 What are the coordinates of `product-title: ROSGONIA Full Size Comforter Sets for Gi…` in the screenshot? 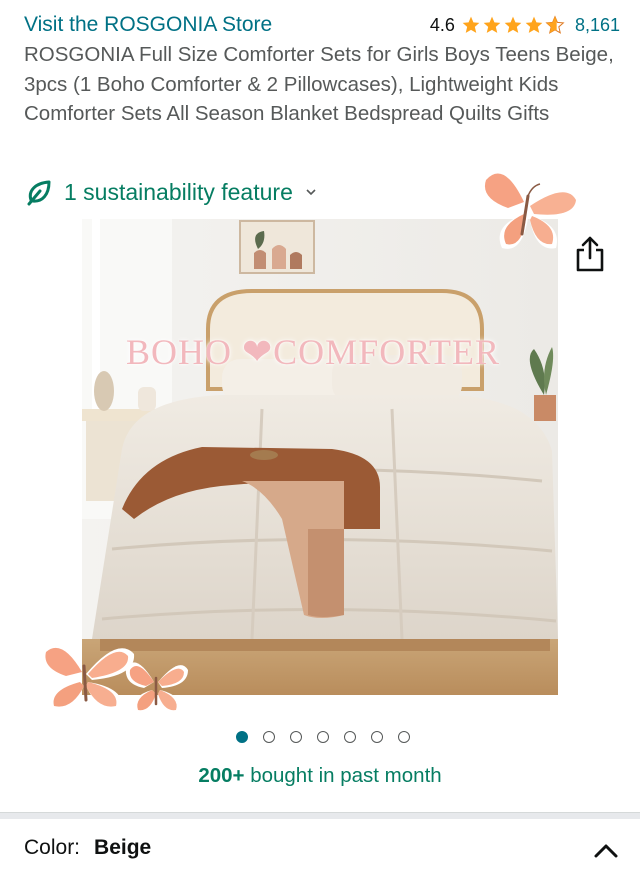 It's located at (319, 84).